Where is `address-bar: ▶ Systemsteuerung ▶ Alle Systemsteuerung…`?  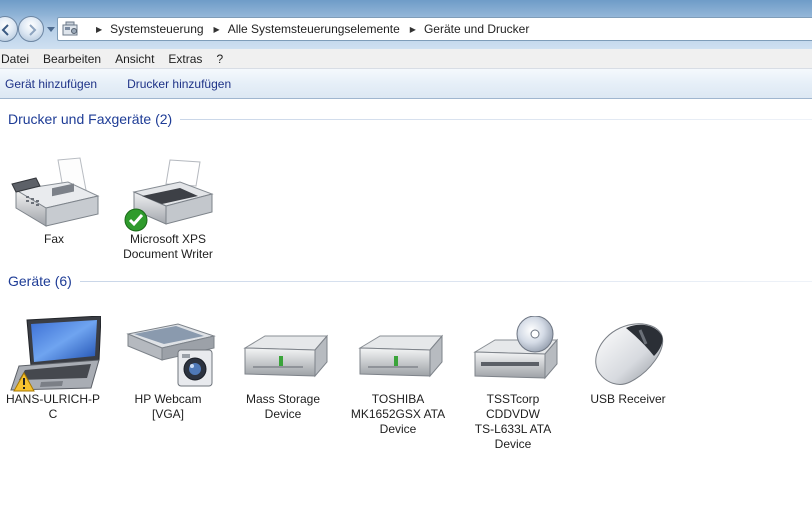
address-bar: ▶ Systemsteuerung ▶ Alle Systemsteuerung… is located at coordinates (434, 29).